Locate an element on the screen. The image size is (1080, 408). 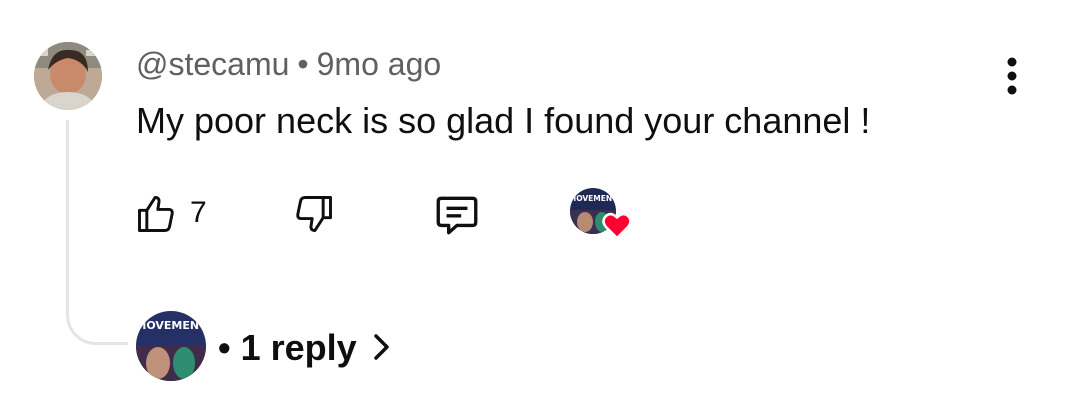
reply-icon is located at coordinates (457, 215).